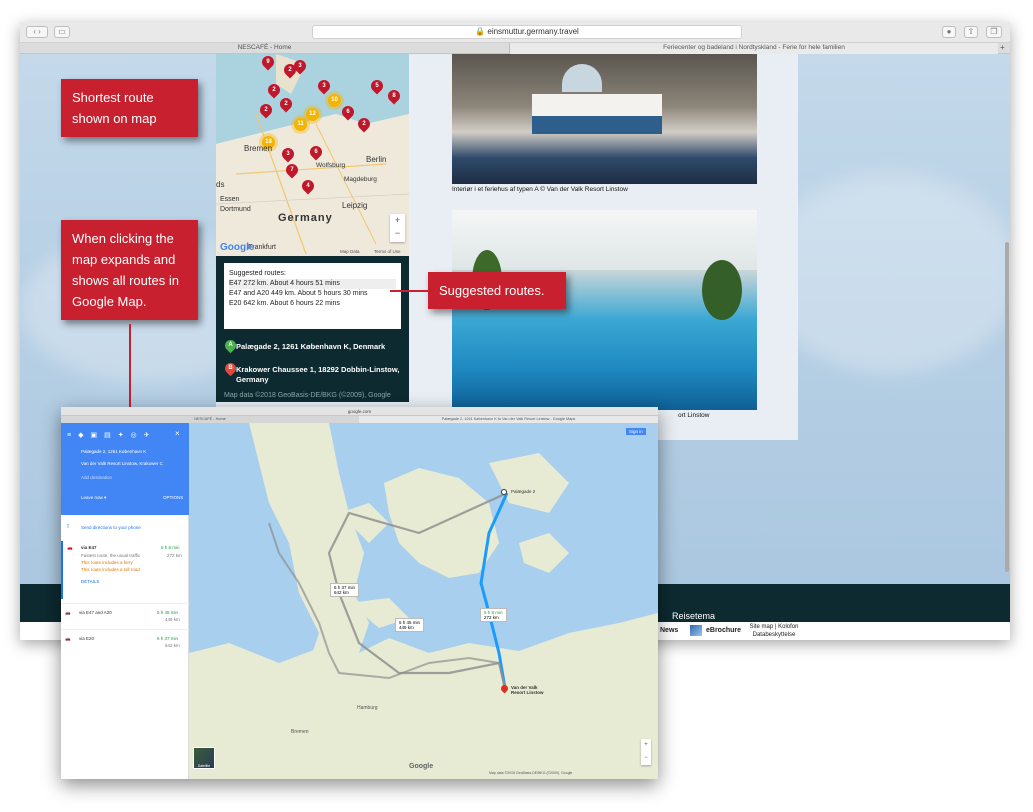 The image size is (1033, 812). What do you see at coordinates (774, 635) in the screenshot?
I see `privacy-link: Databeskyttelse` at bounding box center [774, 635].